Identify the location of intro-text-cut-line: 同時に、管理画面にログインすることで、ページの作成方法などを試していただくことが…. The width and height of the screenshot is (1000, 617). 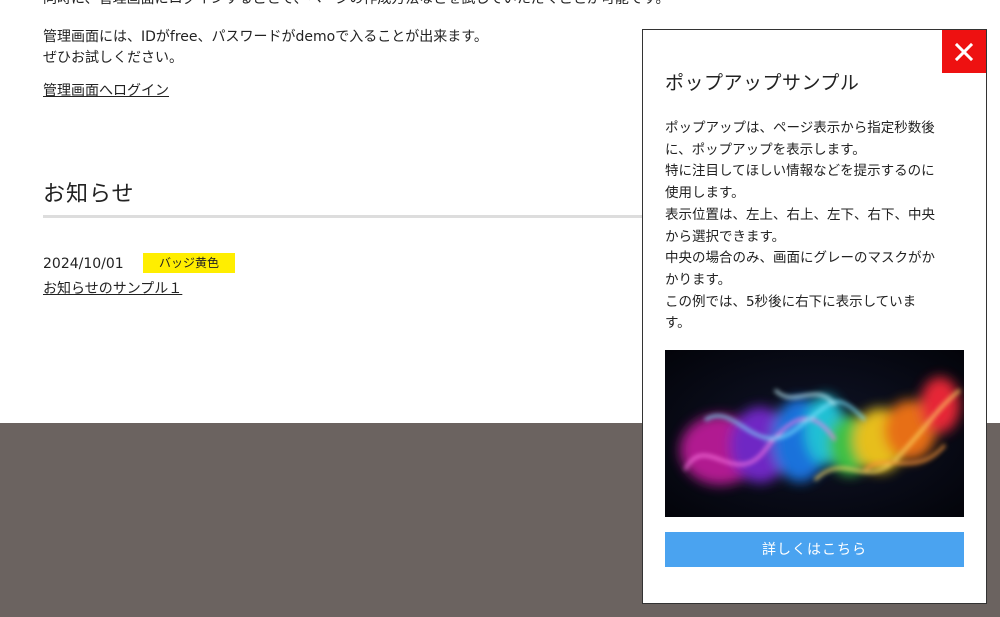
(356, 5).